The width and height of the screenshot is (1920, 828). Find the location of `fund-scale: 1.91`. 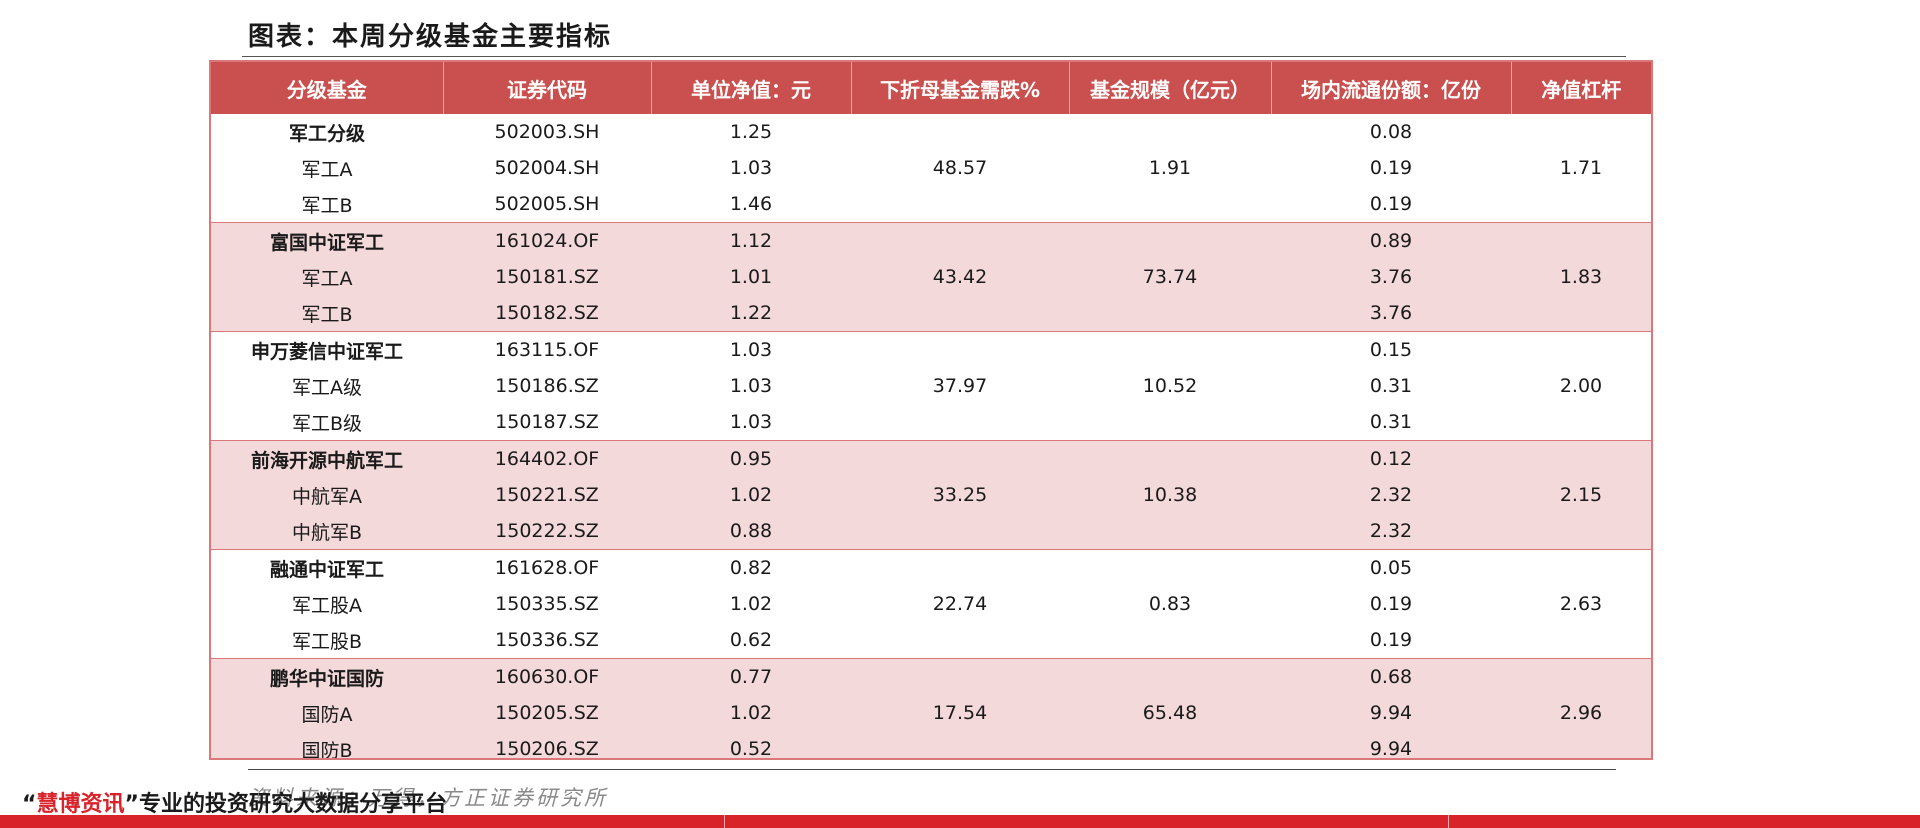

fund-scale: 1.91 is located at coordinates (1170, 168).